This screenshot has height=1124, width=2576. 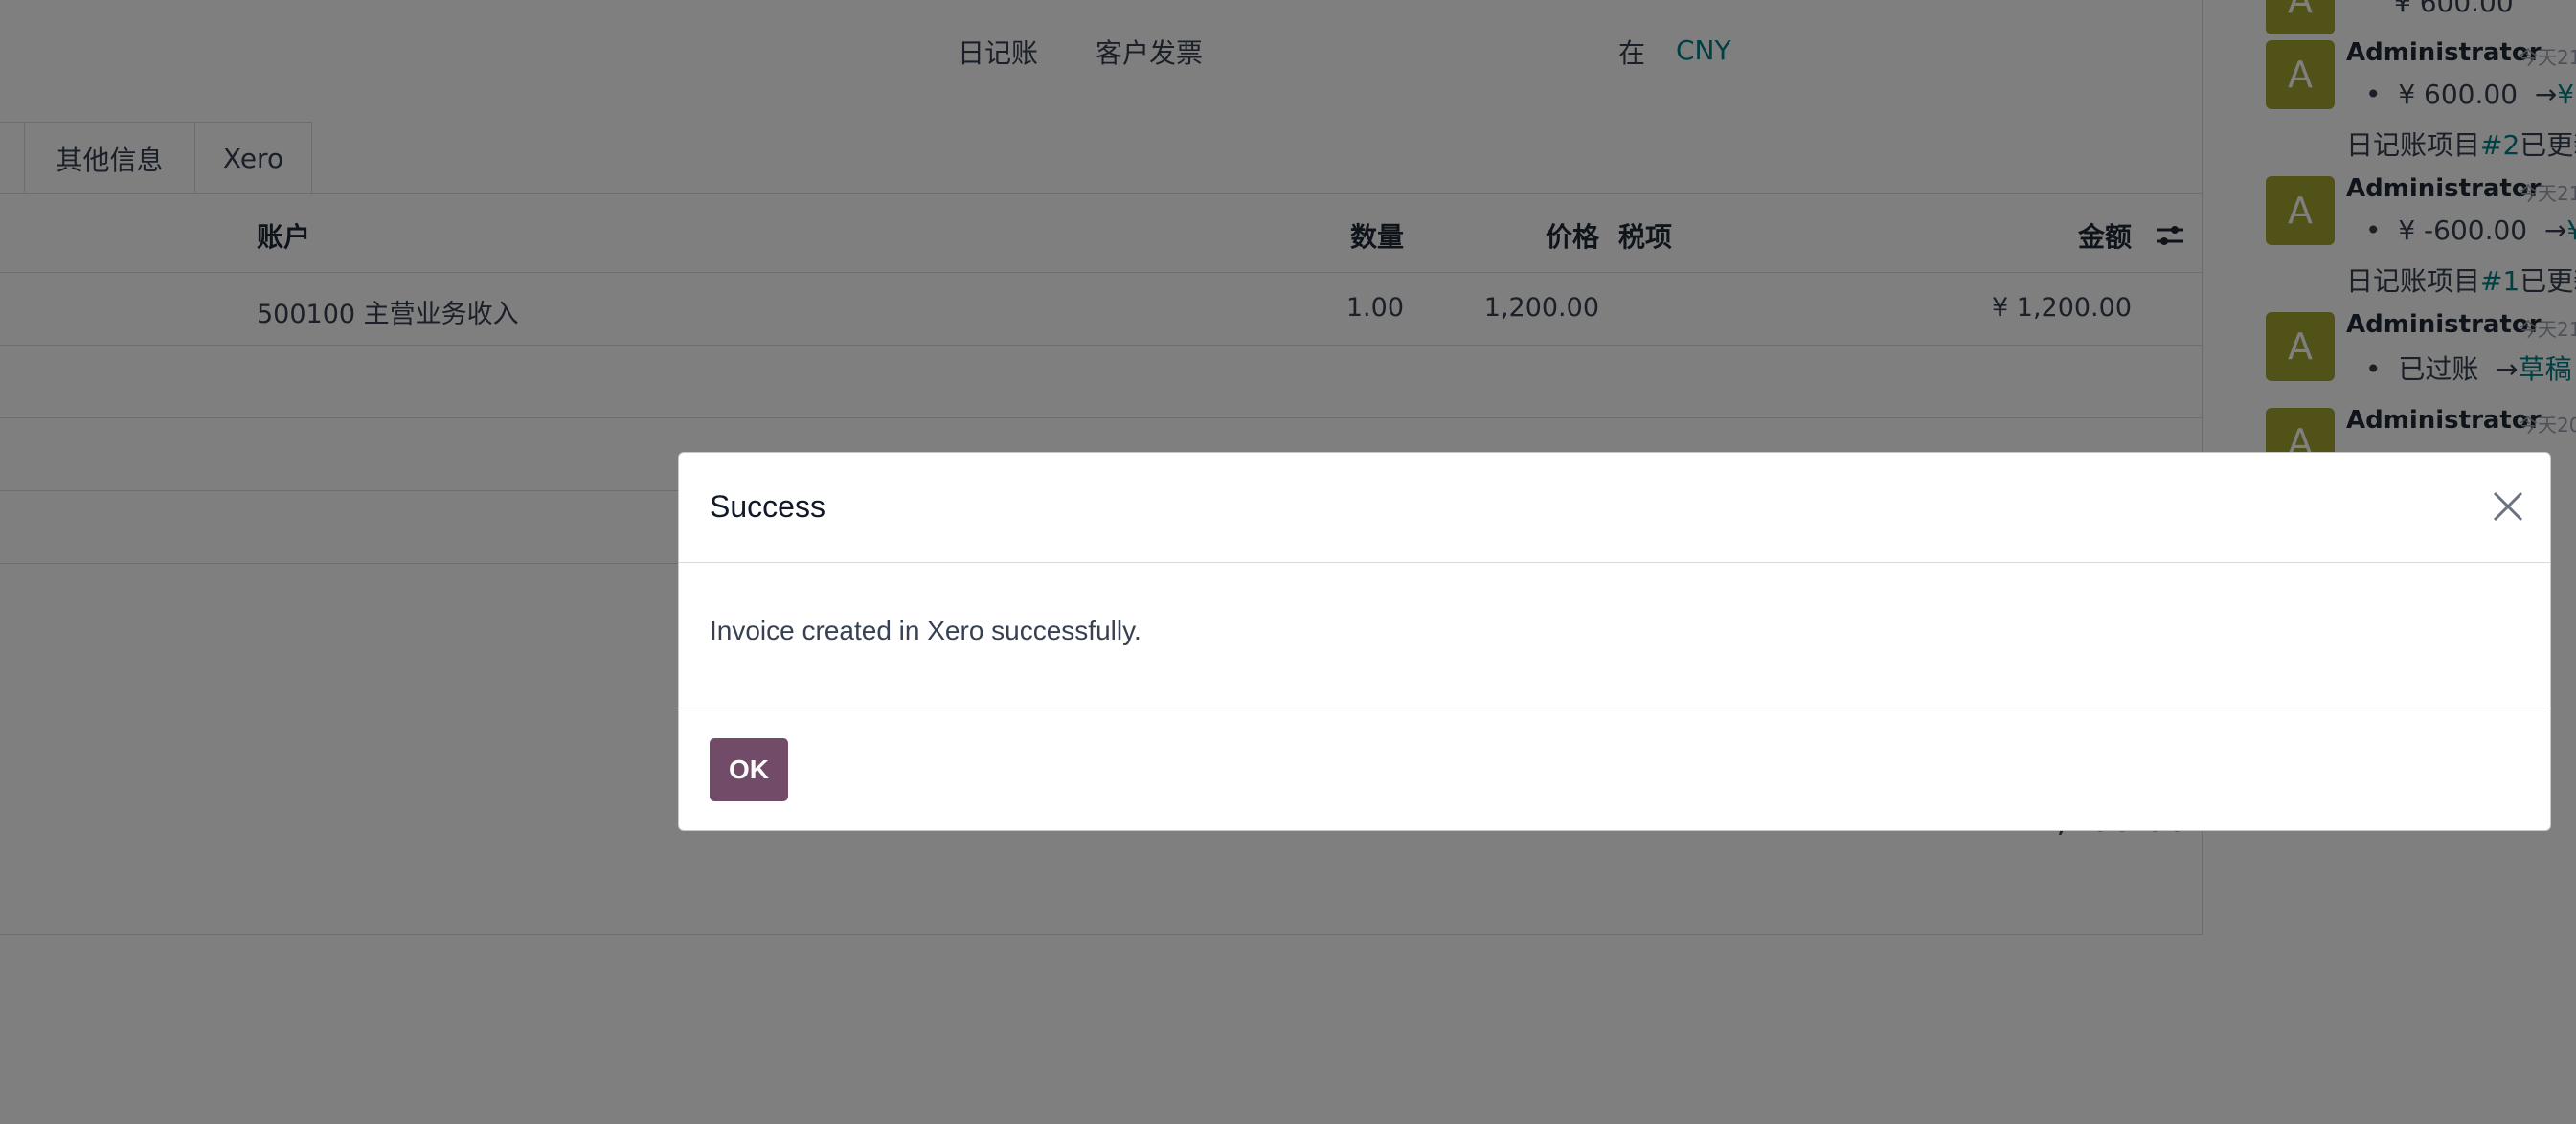 I want to click on dialog-message: Invoice created in Xero successfully., so click(x=925, y=630).